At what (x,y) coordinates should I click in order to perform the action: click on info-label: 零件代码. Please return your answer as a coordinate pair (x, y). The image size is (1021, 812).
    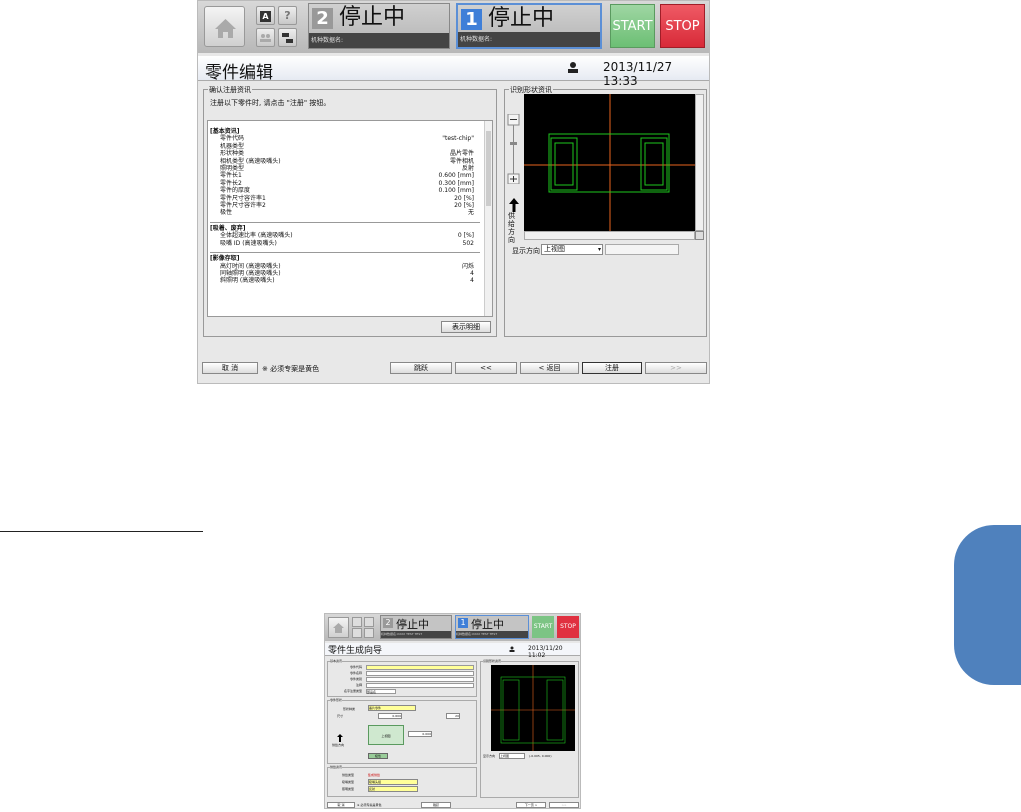
    Looking at the image, I should click on (232, 139).